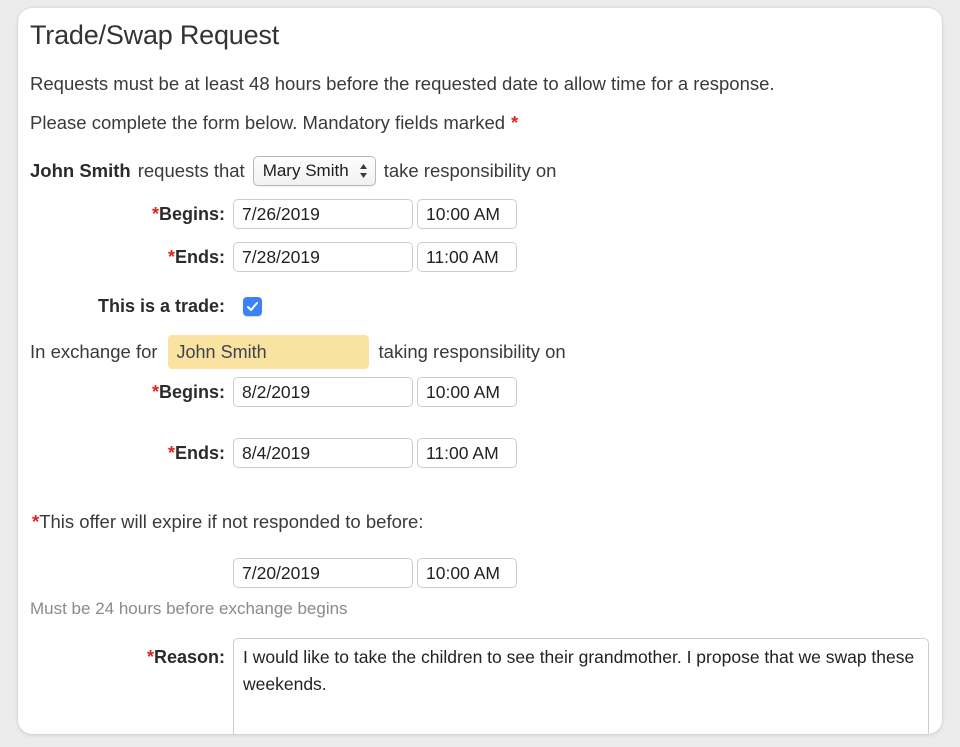  I want to click on expiration-row, so click(267, 573).